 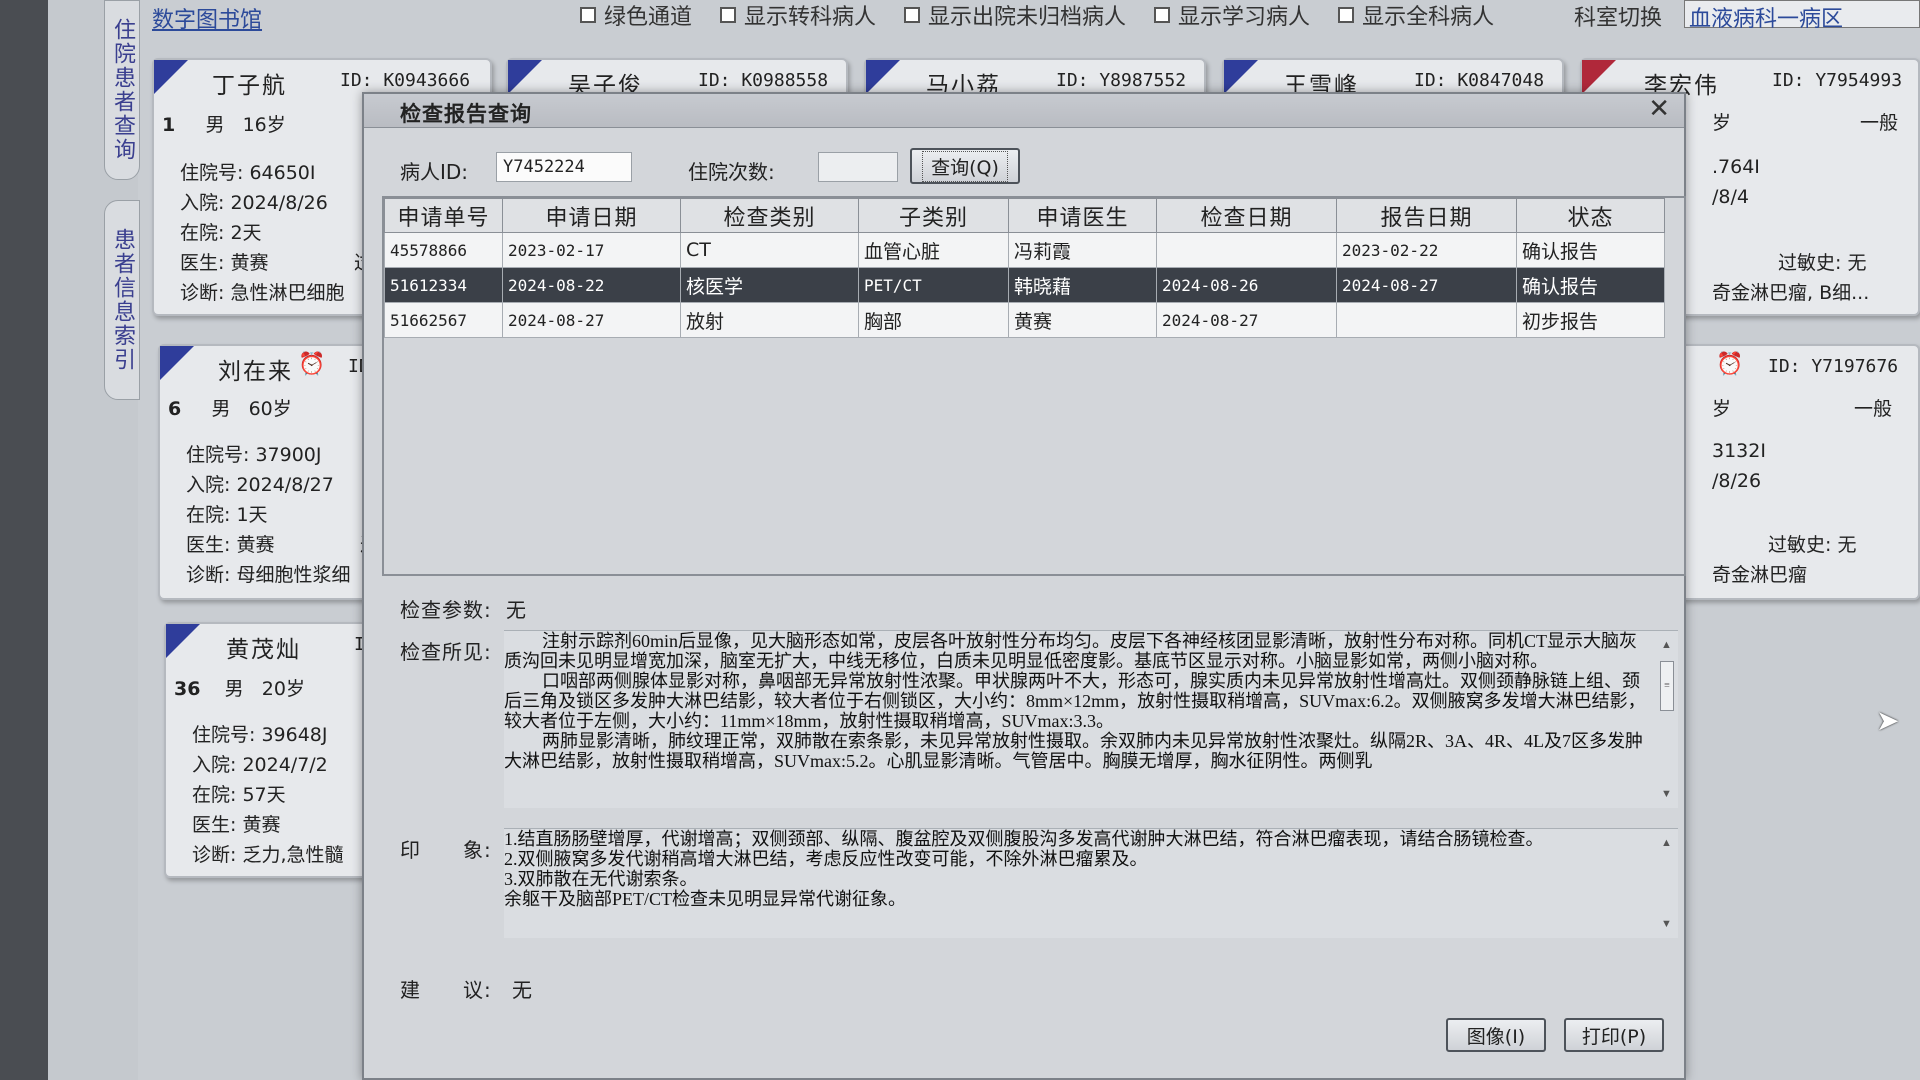 What do you see at coordinates (405, 80) in the screenshot?
I see `patient-id: ID: K0943666` at bounding box center [405, 80].